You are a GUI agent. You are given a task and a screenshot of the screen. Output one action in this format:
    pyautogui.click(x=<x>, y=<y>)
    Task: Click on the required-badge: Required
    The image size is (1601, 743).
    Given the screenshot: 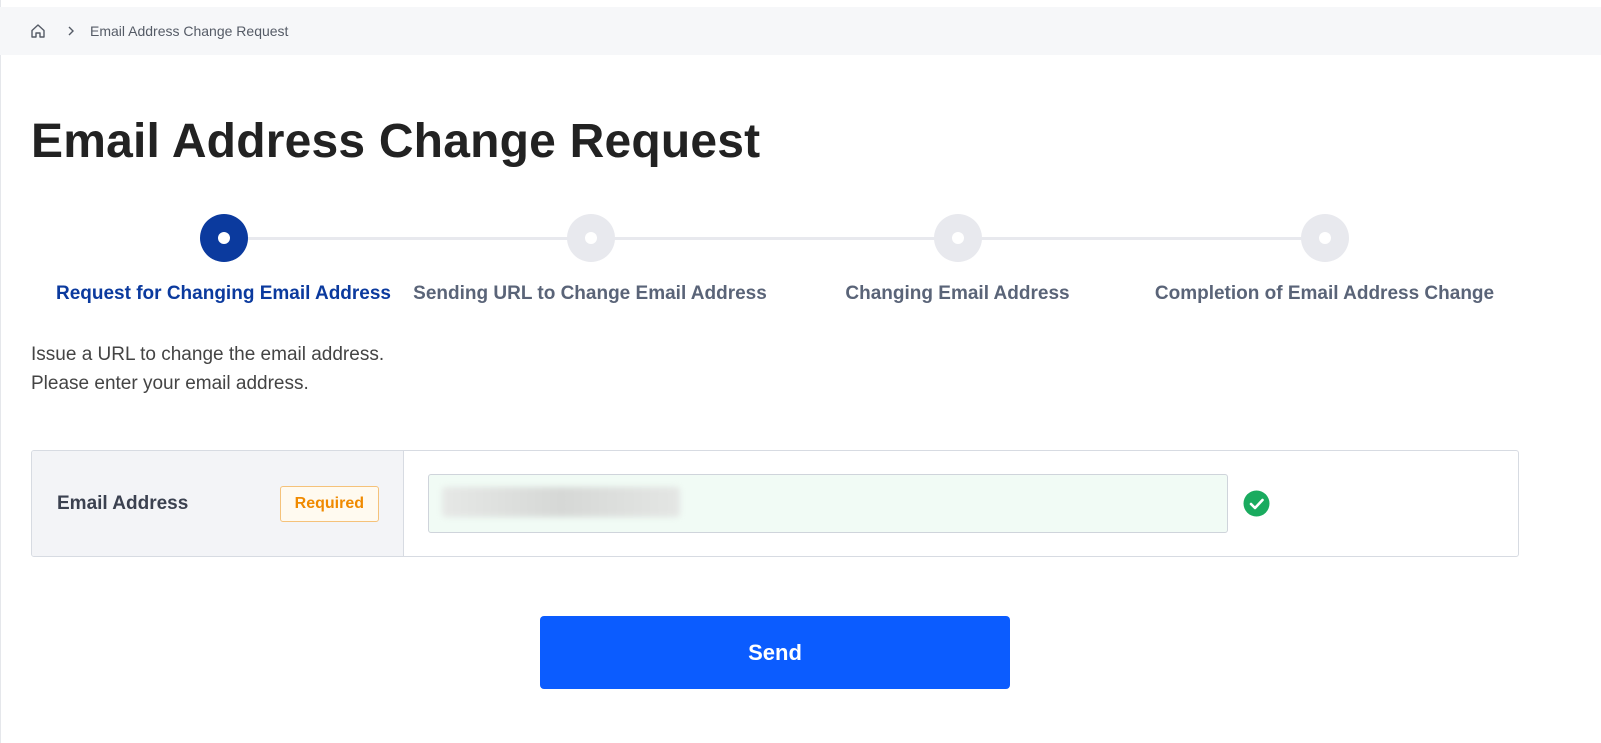 What is the action you would take?
    pyautogui.click(x=329, y=503)
    